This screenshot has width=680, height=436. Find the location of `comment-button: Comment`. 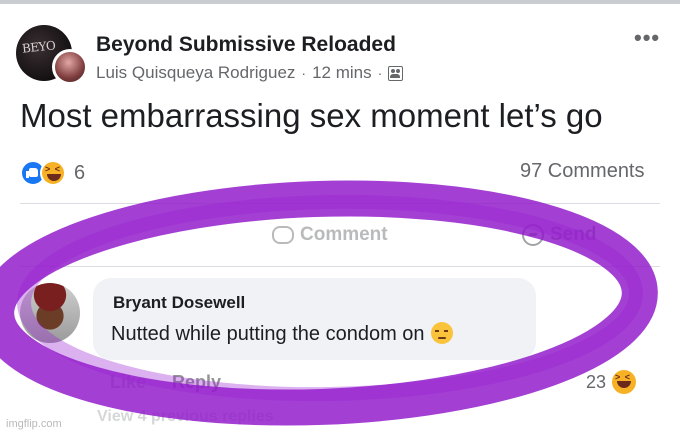

comment-button: Comment is located at coordinates (330, 235).